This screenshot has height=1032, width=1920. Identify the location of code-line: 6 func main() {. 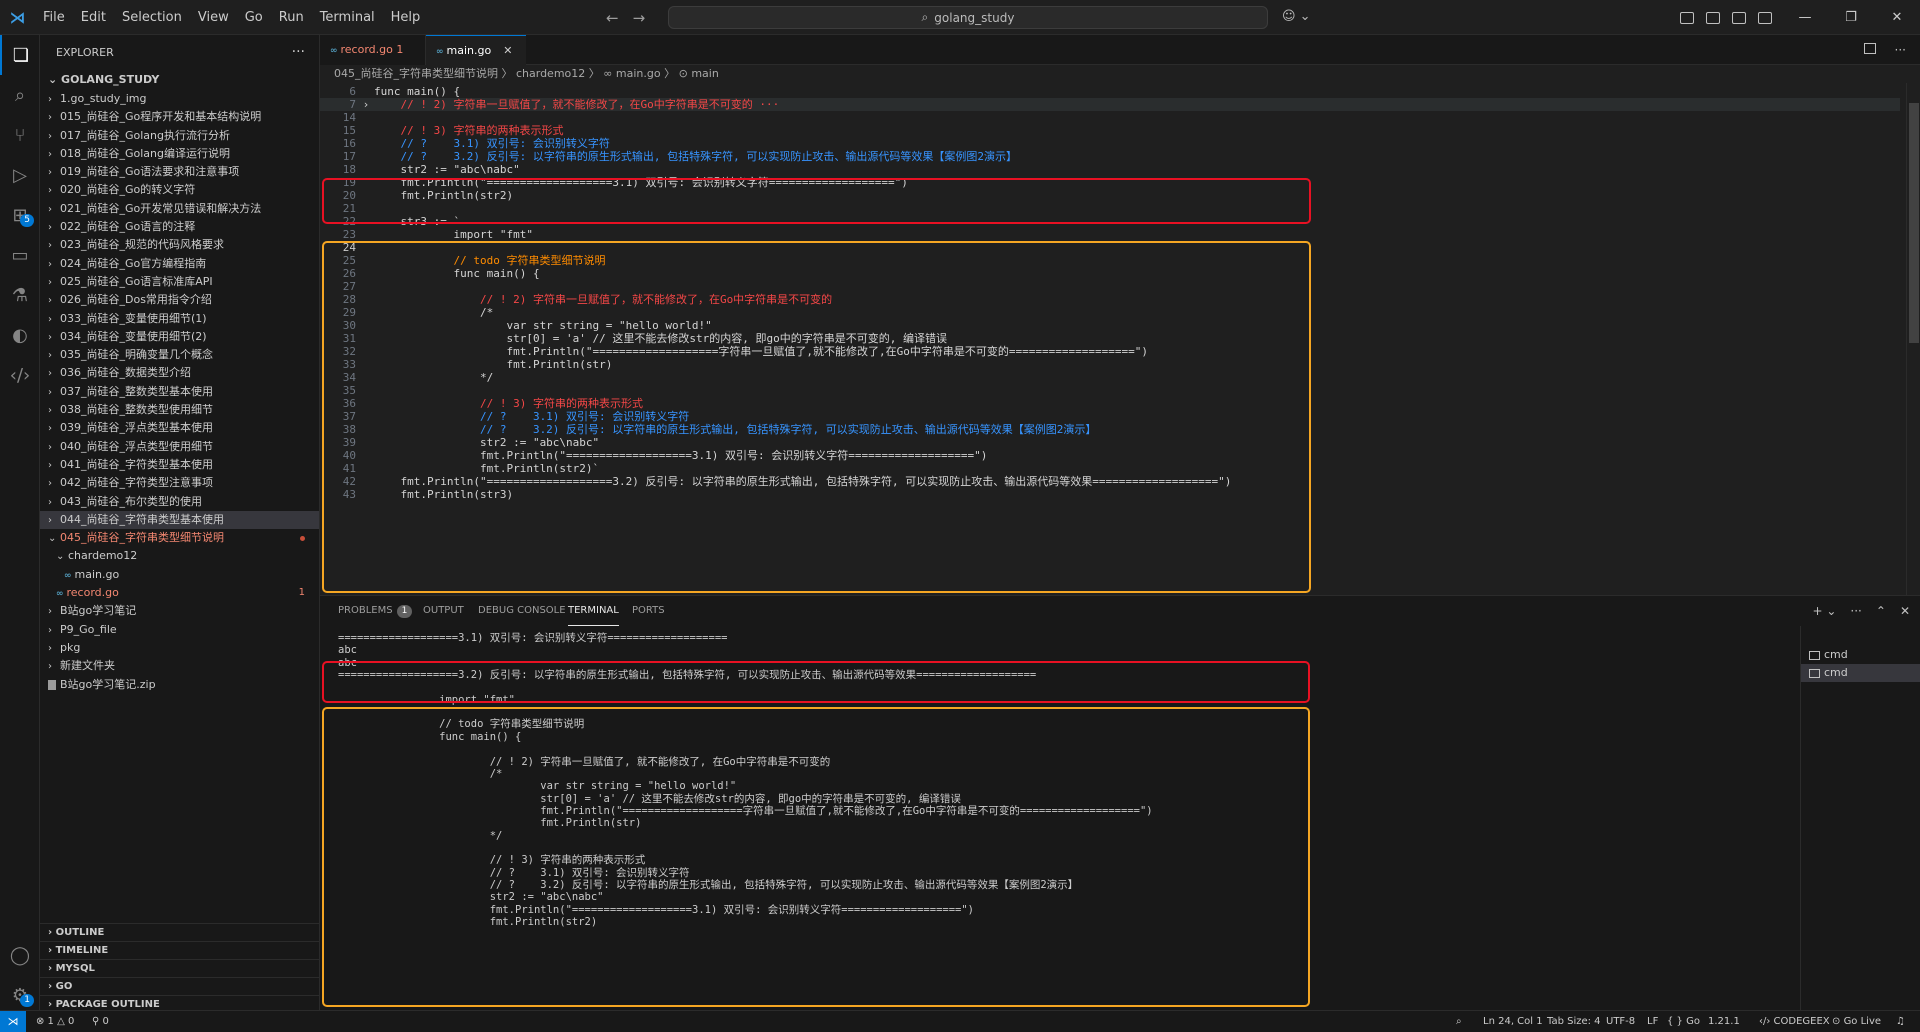
(1110, 91).